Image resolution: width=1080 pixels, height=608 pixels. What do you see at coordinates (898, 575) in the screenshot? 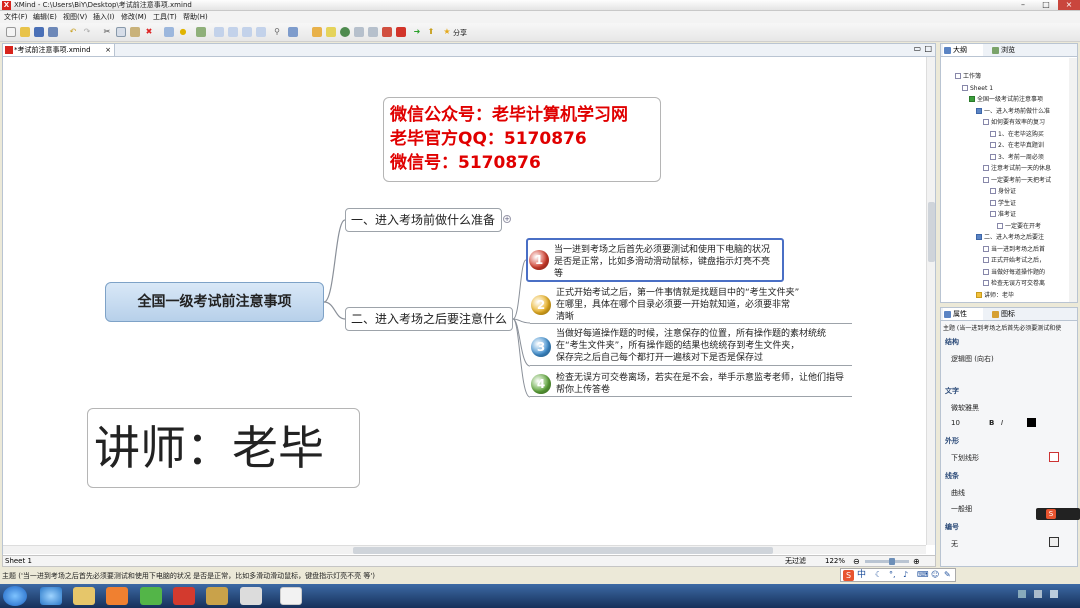
I see `ime-toolbar: S 中 ☾ °, ♪ ⌨ ☺ ✎` at bounding box center [898, 575].